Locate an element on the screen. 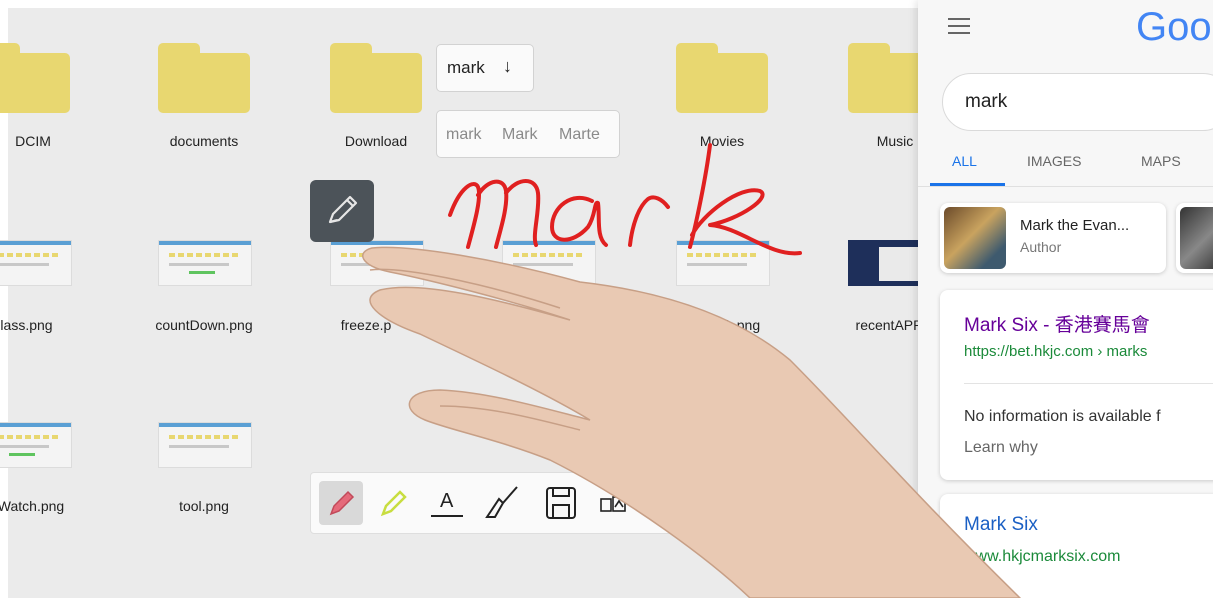  file-label: Watch.png is located at coordinates (32, 506).